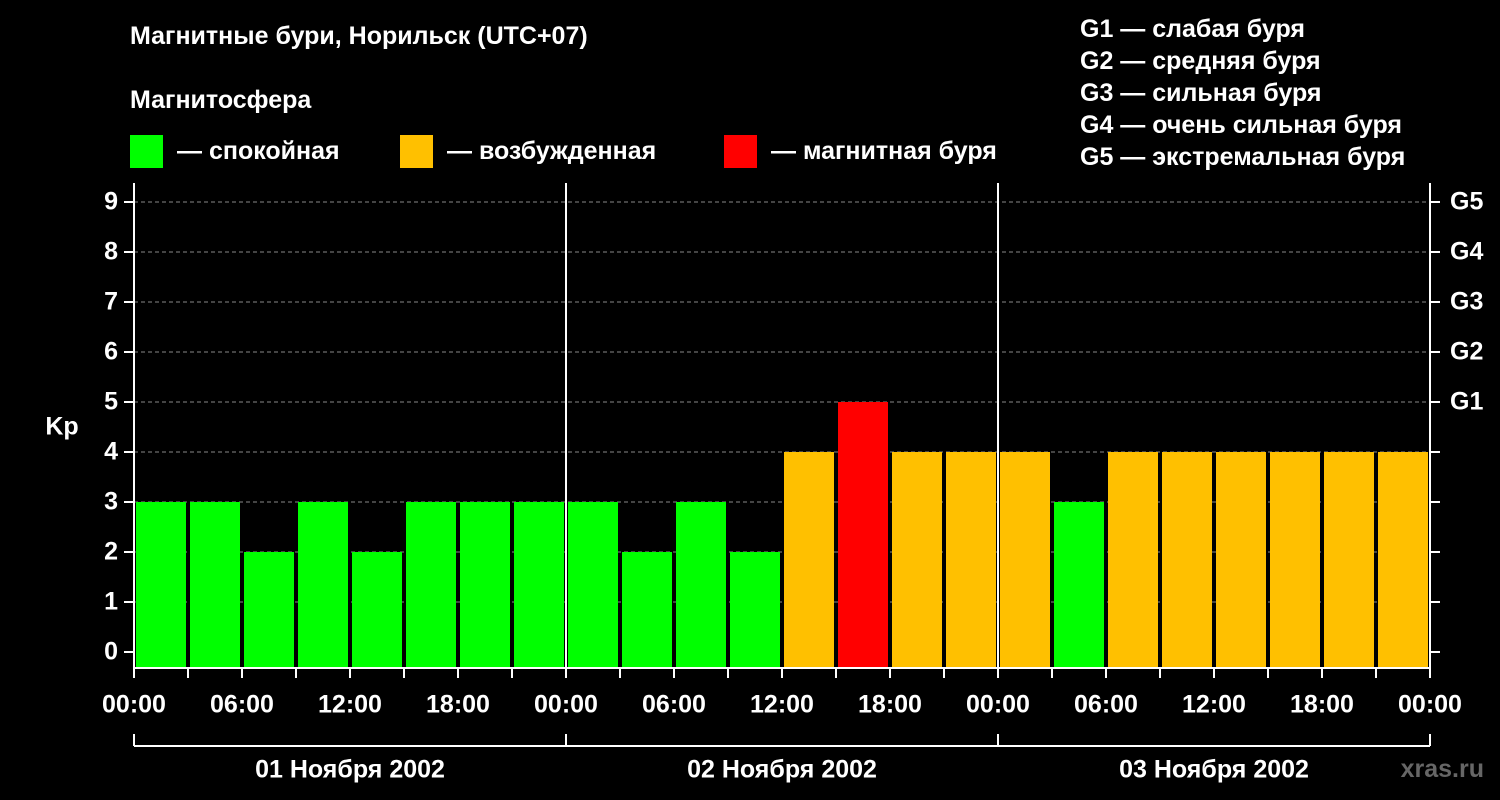 This screenshot has height=800, width=1500. Describe the element at coordinates (111, 602) in the screenshot. I see `y-tick-label: 1` at that location.